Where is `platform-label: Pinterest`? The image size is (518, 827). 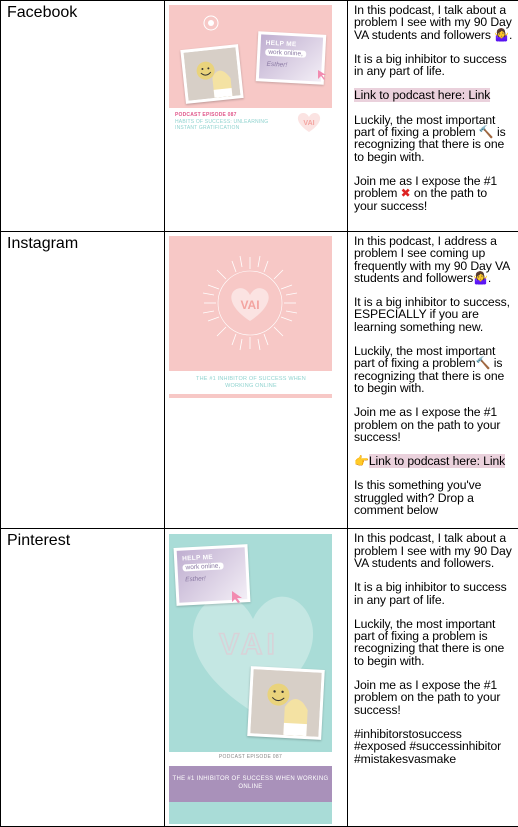 platform-label: Pinterest is located at coordinates (82, 541).